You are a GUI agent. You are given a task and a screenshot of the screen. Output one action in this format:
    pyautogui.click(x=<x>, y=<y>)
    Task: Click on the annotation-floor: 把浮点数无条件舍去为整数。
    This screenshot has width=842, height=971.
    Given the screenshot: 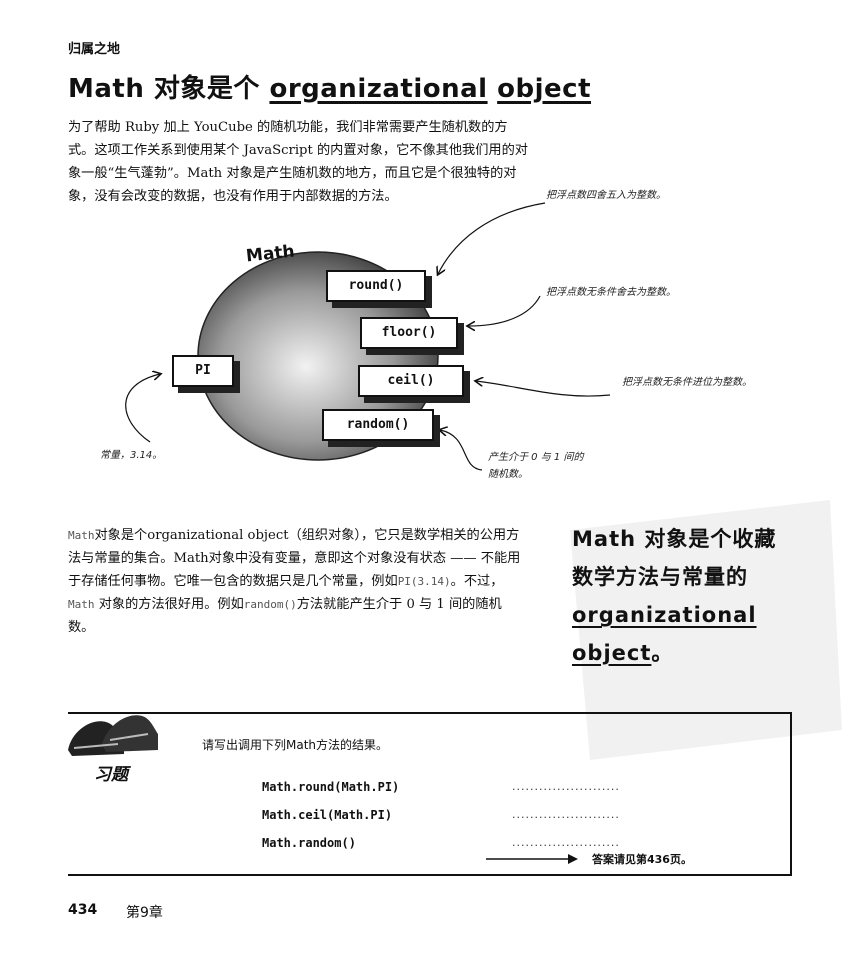 What is the action you would take?
    pyautogui.click(x=611, y=292)
    